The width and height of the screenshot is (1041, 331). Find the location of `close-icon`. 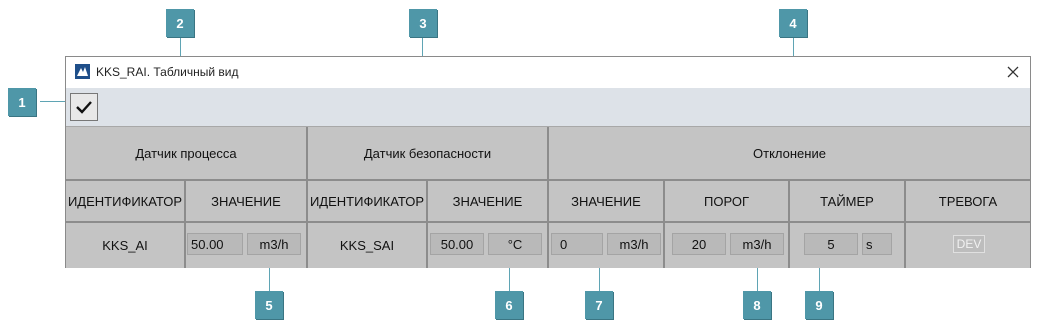

close-icon is located at coordinates (1013, 72).